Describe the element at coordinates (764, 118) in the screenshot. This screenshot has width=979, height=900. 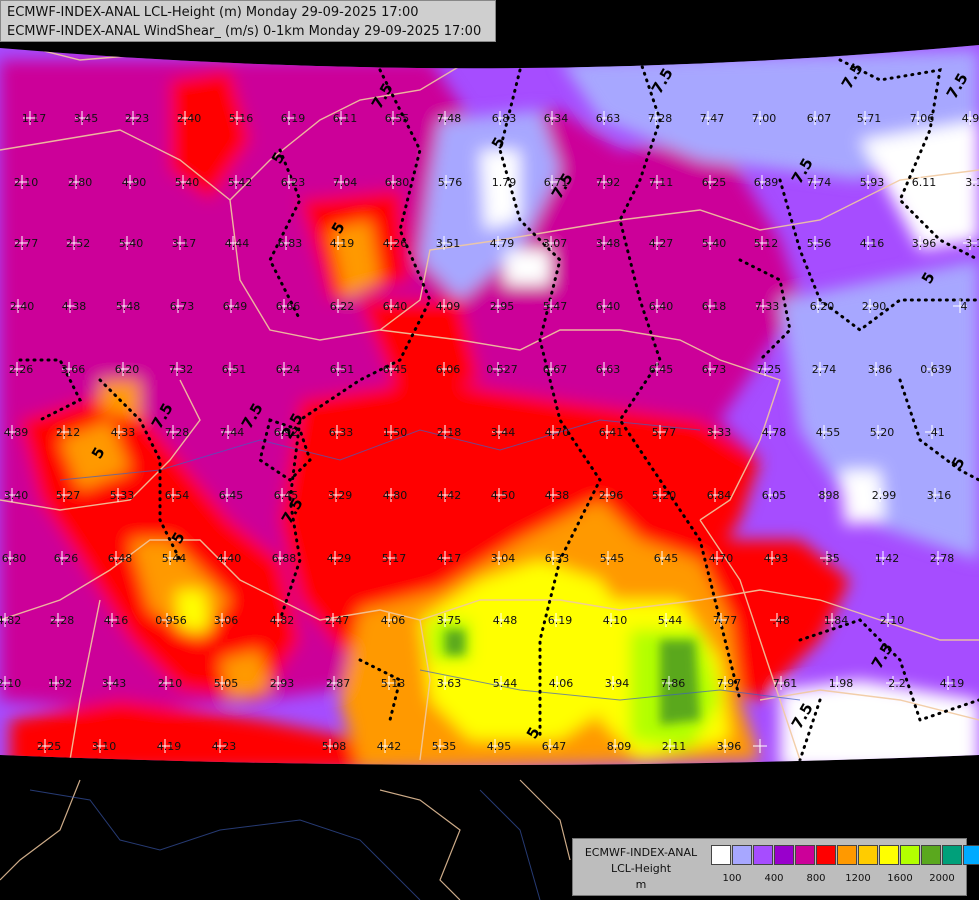
I see `station-value: 7.00` at that location.